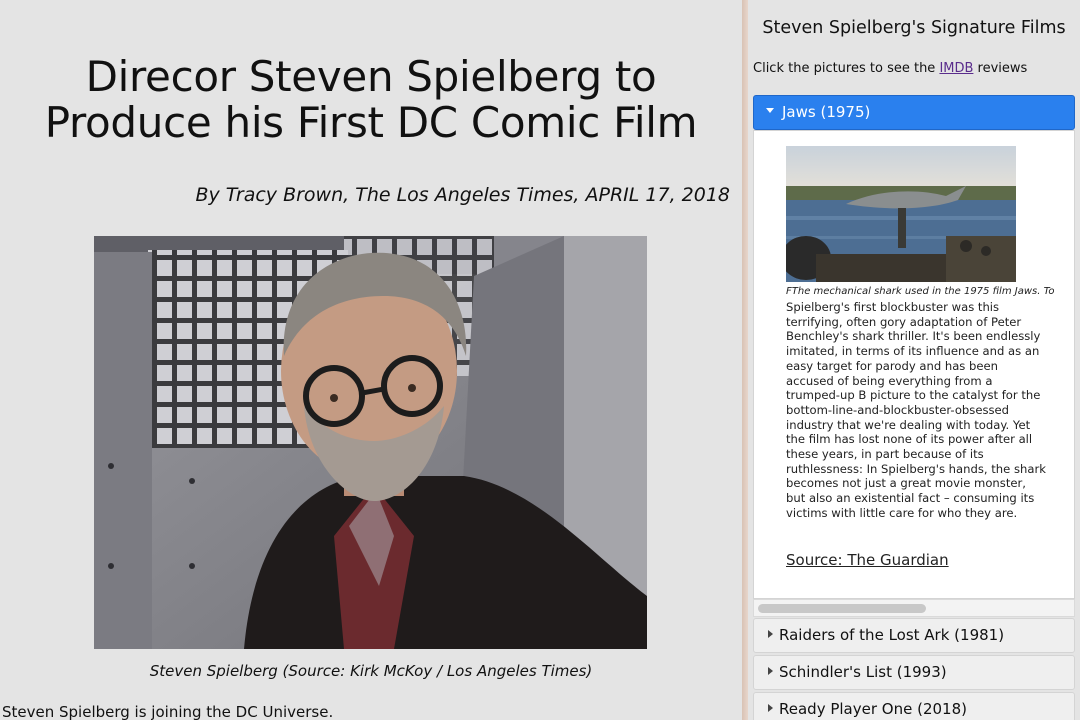 This screenshot has width=1080, height=720. I want to click on horizontal-scrollbar, so click(914, 608).